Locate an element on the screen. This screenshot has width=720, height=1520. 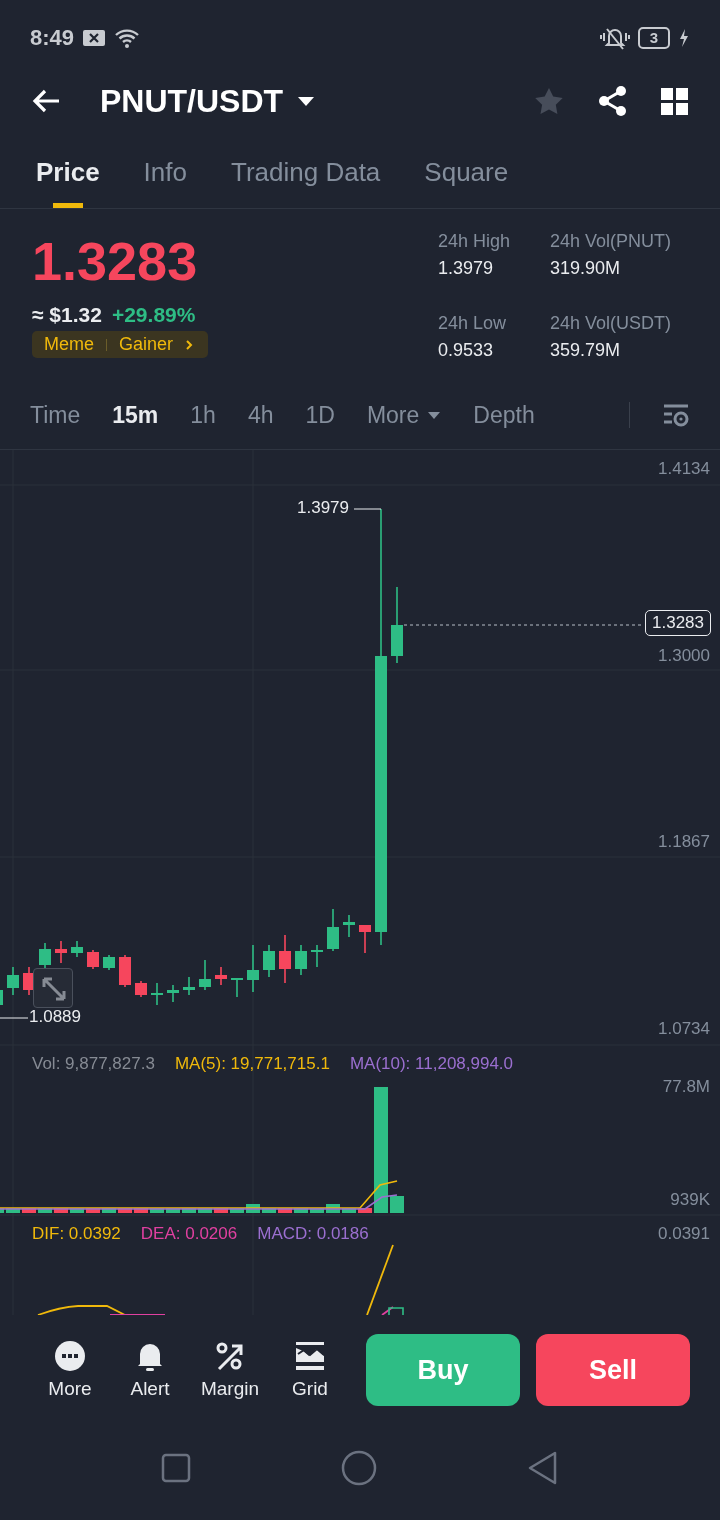
volume-legend: Vol: 9,877,827.3 is located at coordinates (93, 1064).